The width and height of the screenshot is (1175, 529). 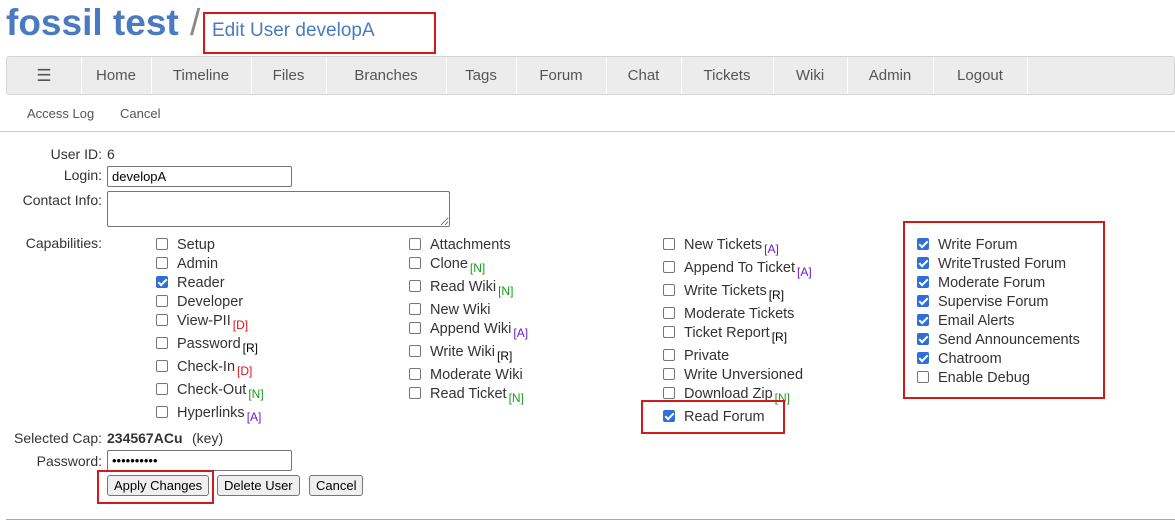 I want to click on cap-read-wiki-checkbox, so click(x=415, y=286).